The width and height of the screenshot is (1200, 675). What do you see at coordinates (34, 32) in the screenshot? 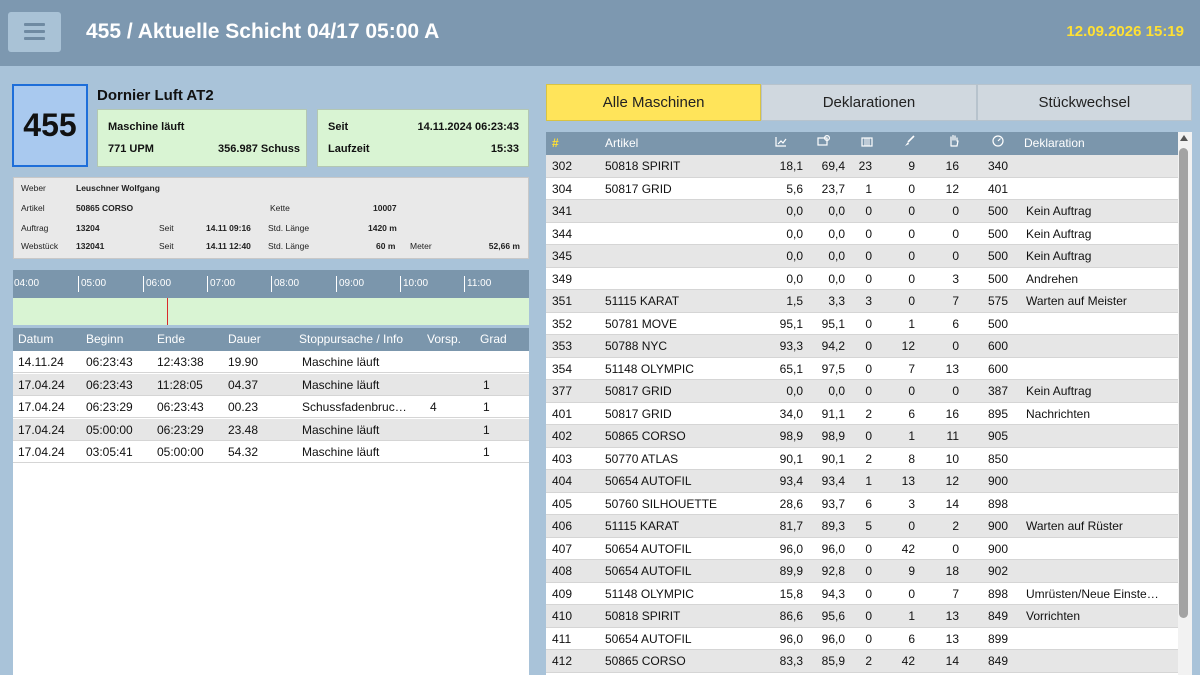
I see `menu-button` at bounding box center [34, 32].